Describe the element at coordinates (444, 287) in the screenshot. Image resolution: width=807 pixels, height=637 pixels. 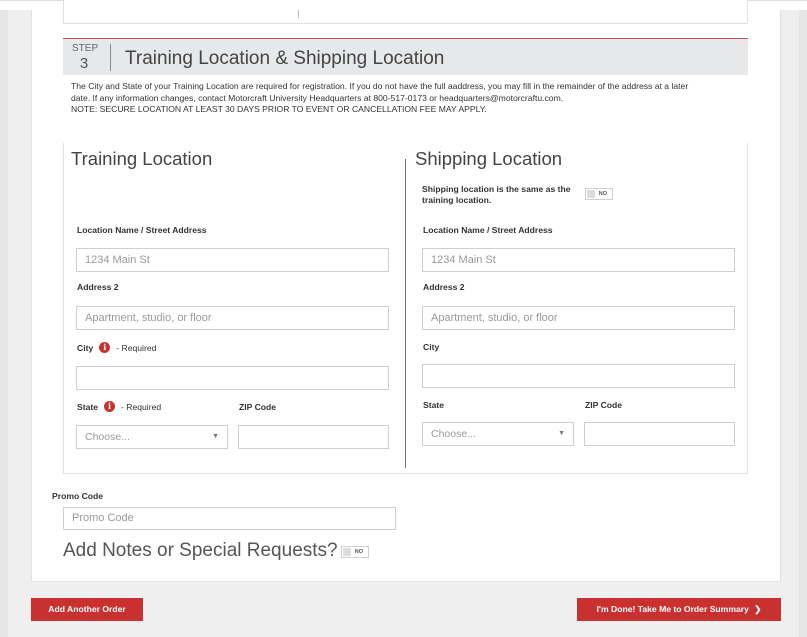
I see `shipping-address2-label: Address 2` at that location.